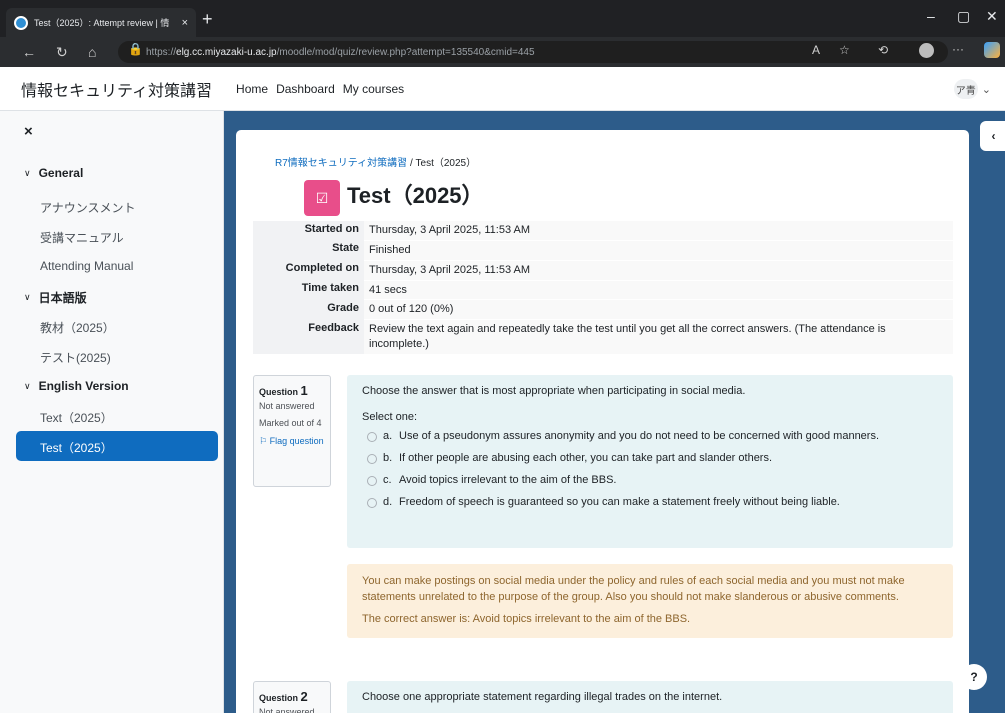 This screenshot has height=713, width=1005. What do you see at coordinates (21, 22) in the screenshot?
I see `site-favicon-icon` at bounding box center [21, 22].